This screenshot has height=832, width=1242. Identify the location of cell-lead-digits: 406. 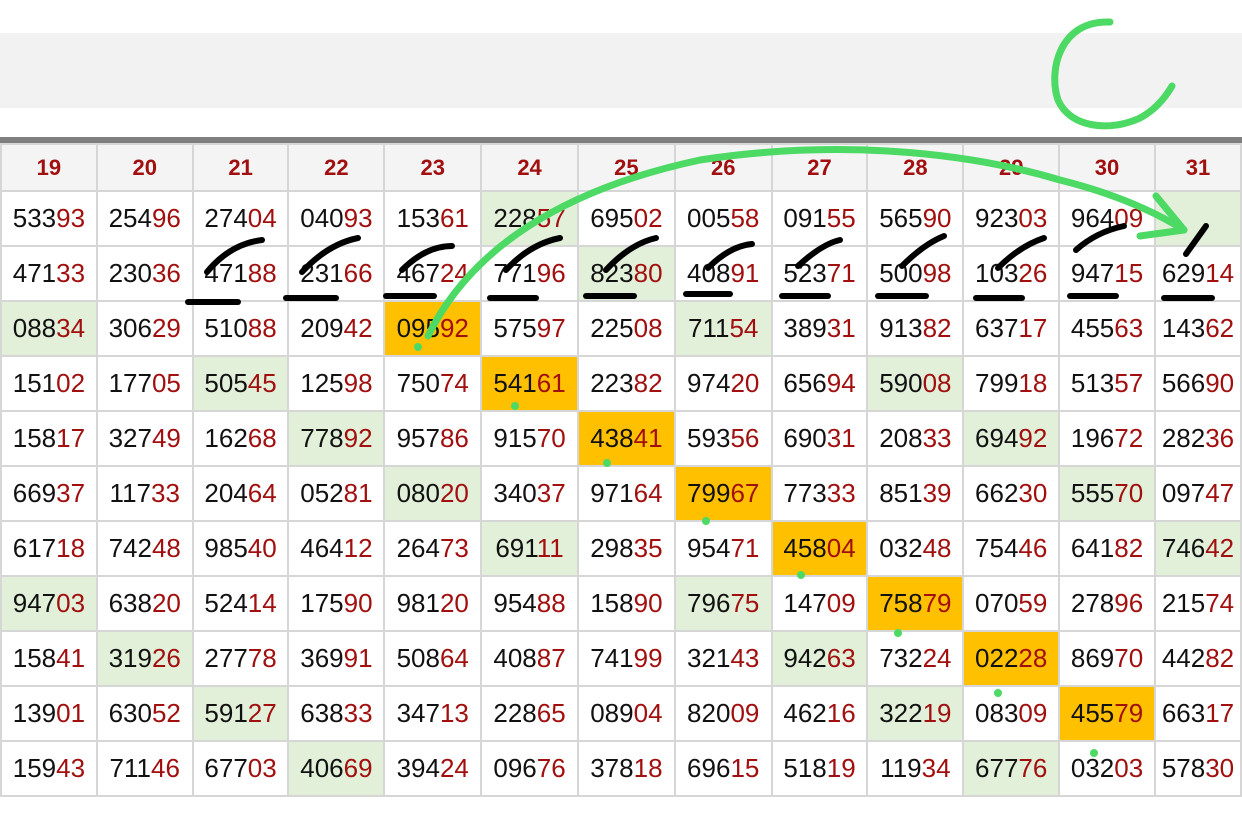
(322, 768).